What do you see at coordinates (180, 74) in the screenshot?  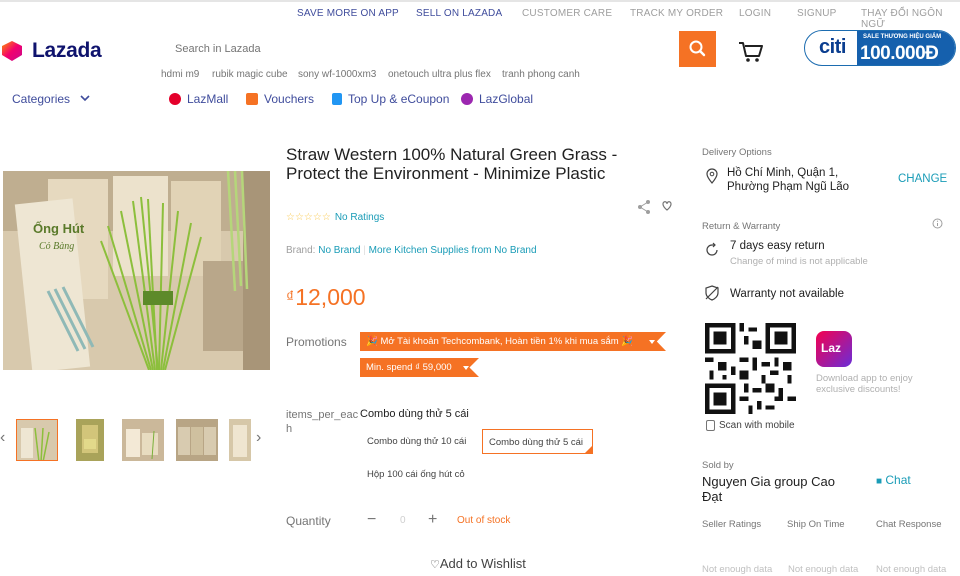 I see `keyword-link: hdmi m9` at bounding box center [180, 74].